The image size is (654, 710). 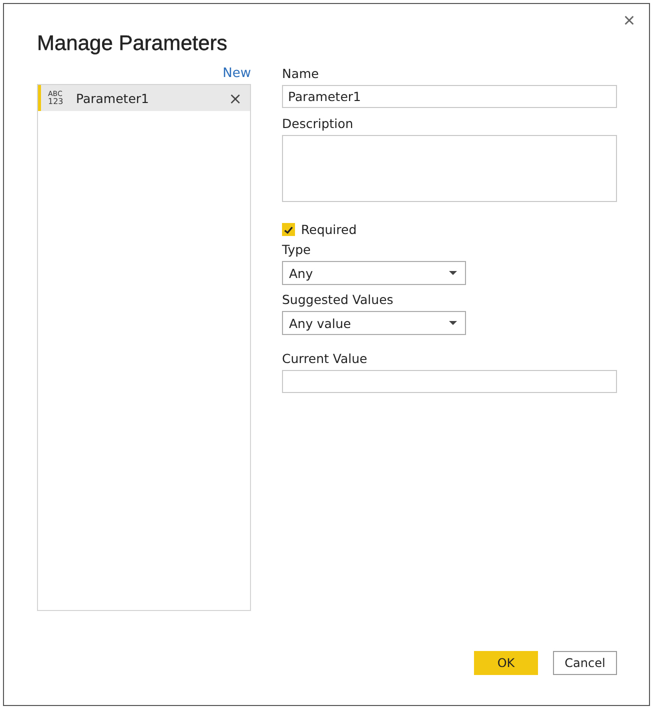 I want to click on dialog-title: Manage Parameters, so click(x=132, y=44).